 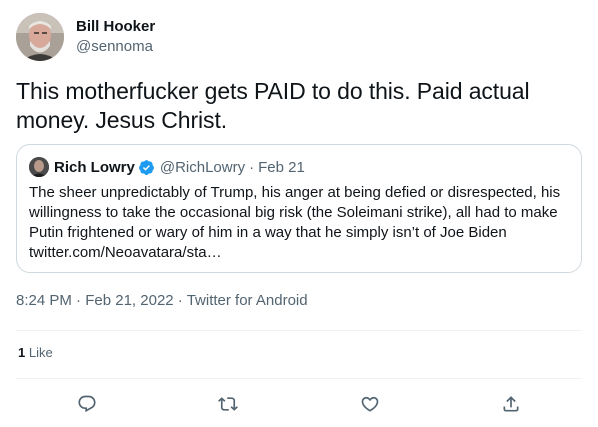 I want to click on tweet-time: 8:24 PM, so click(x=44, y=300).